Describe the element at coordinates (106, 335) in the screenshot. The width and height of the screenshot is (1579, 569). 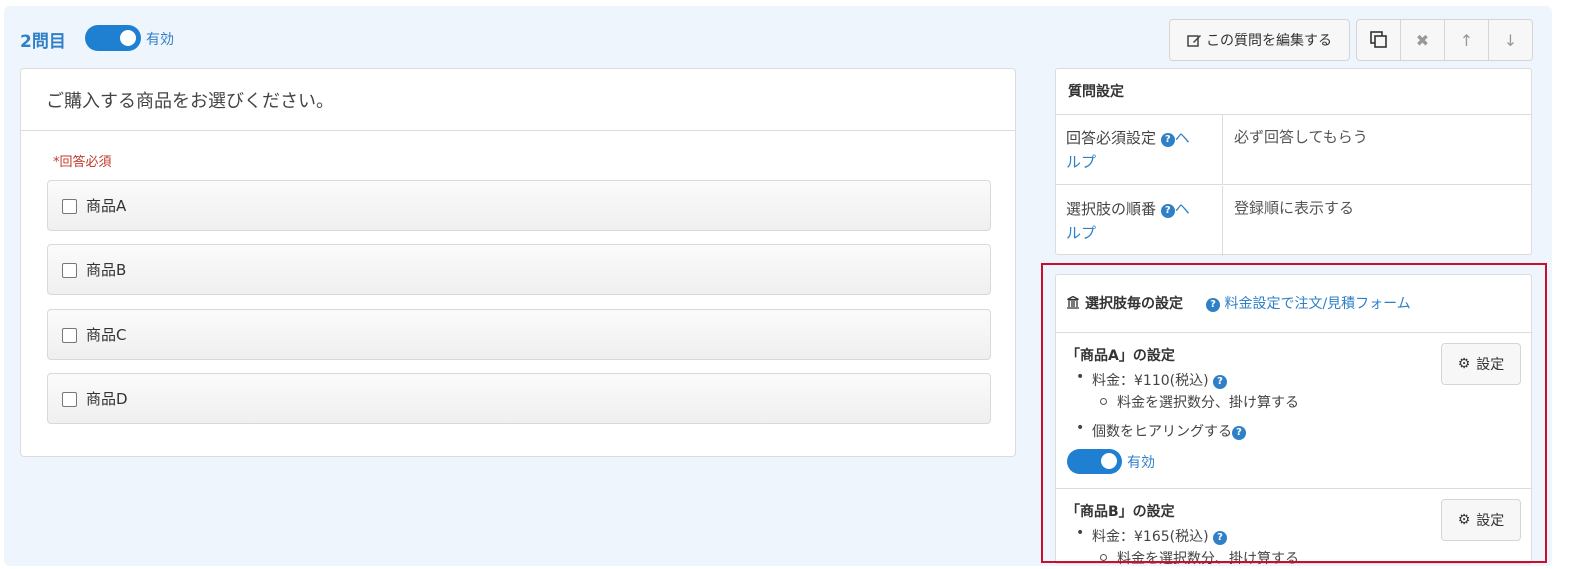
I see `option-label: 商品C` at that location.